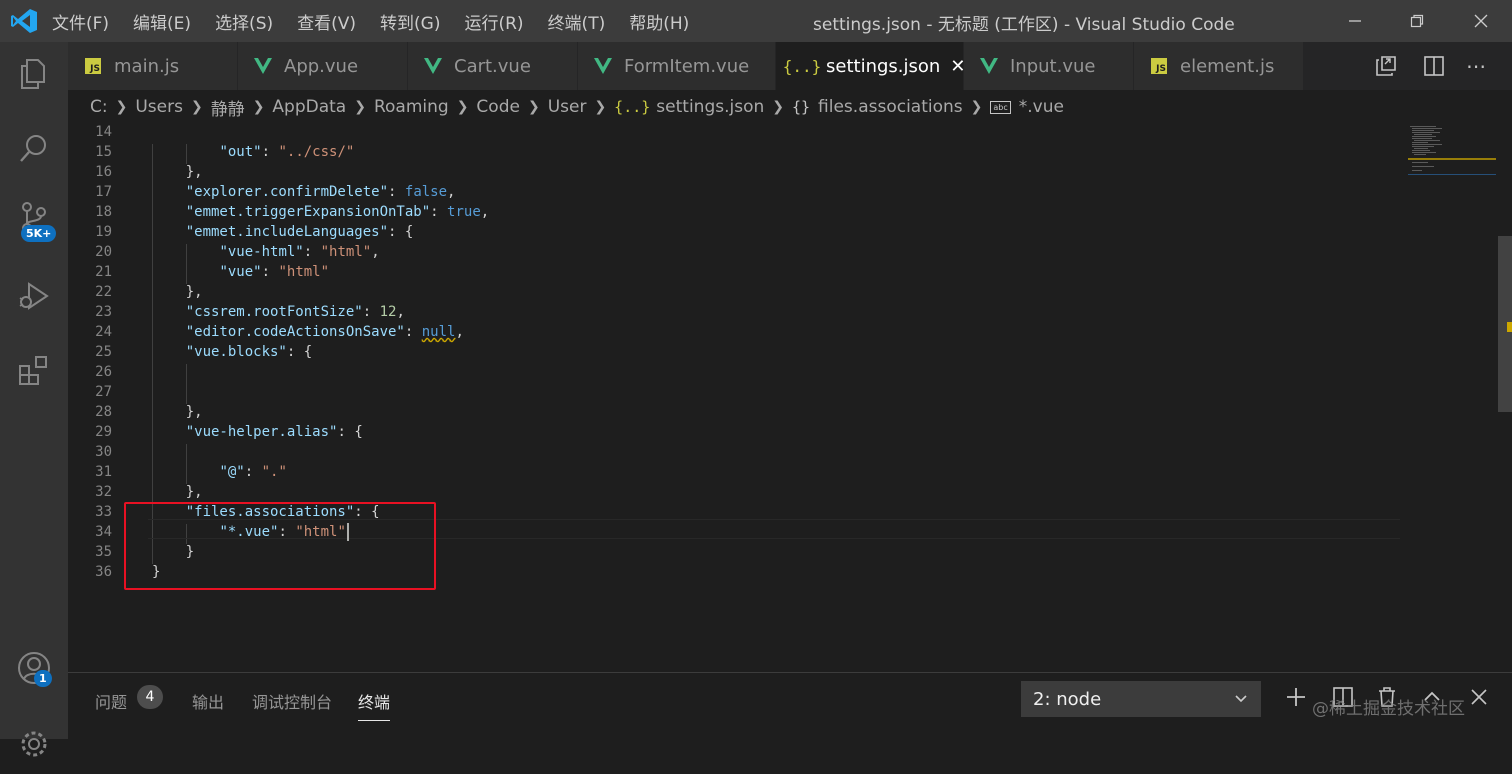 The image size is (1512, 774). Describe the element at coordinates (733, 492) in the screenshot. I see `code-line: 32 },` at that location.